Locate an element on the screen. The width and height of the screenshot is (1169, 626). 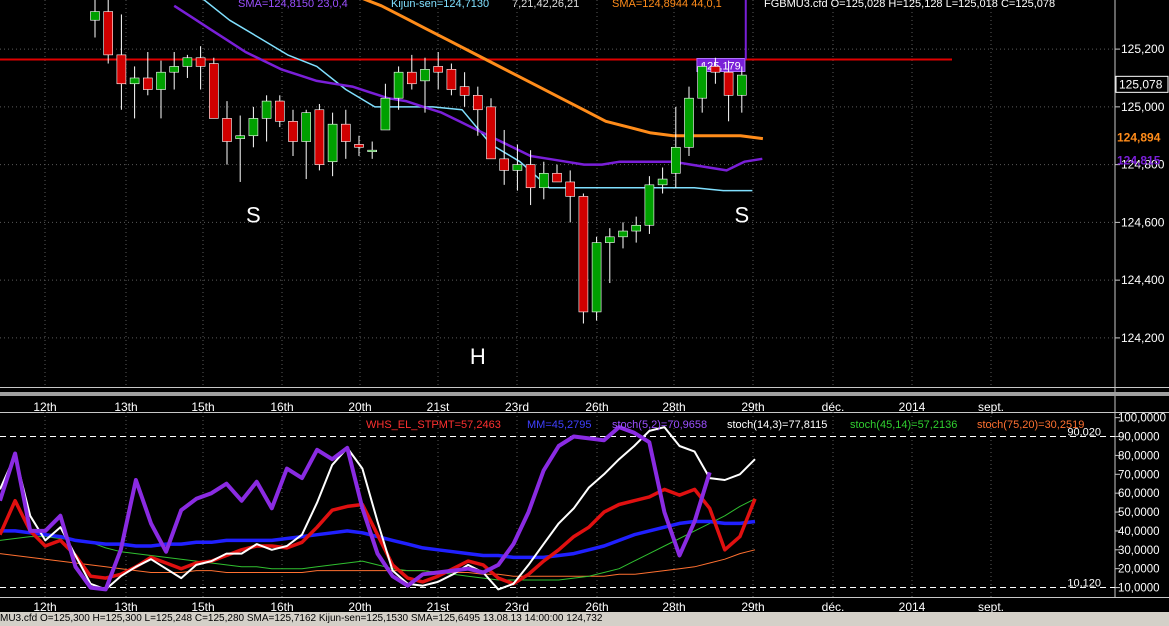
price-y-tick-label: 124,600 is located at coordinates (1143, 222).